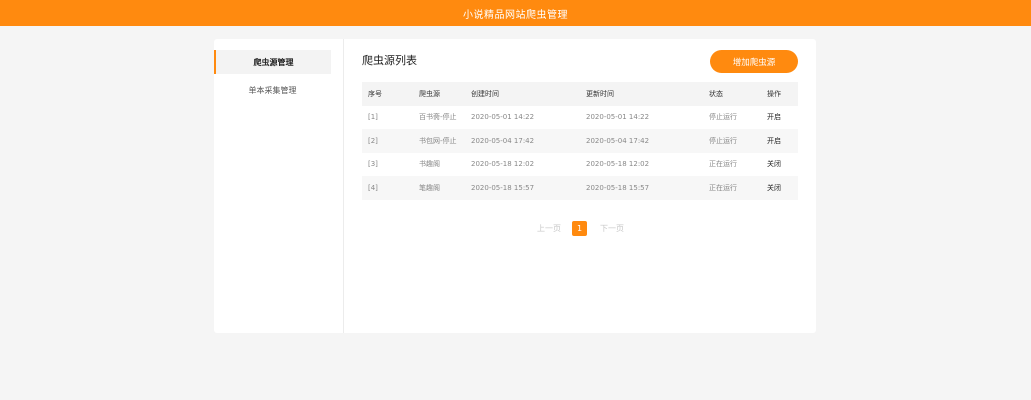 The height and width of the screenshot is (400, 1031). I want to click on site-title: 小说精品网站爬虫管理, so click(515, 15).